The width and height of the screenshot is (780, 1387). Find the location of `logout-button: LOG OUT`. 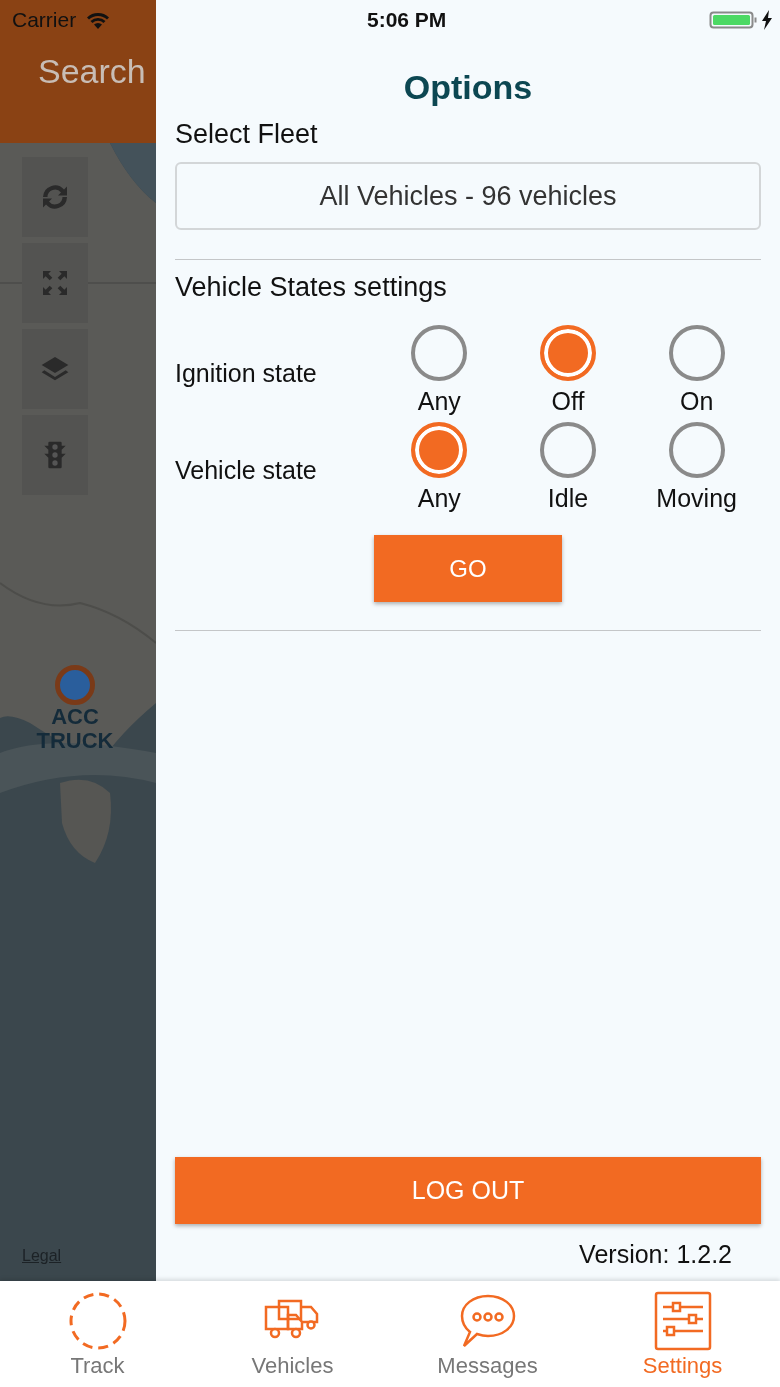

logout-button: LOG OUT is located at coordinates (468, 1190).